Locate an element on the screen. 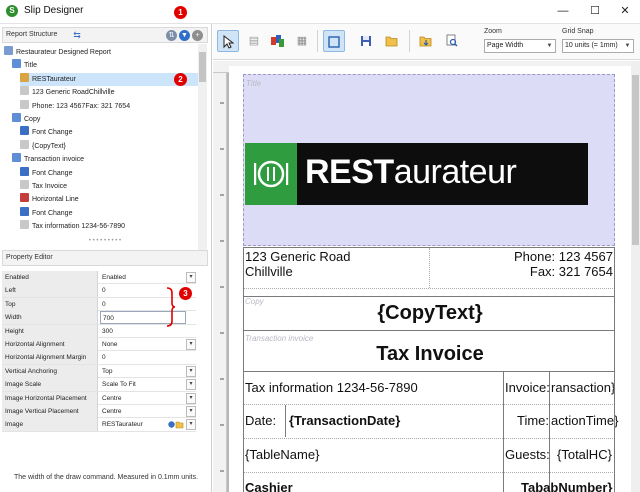 This screenshot has width=640, height=492. tree-item: Restaurateur Designed Report is located at coordinates (57, 52).